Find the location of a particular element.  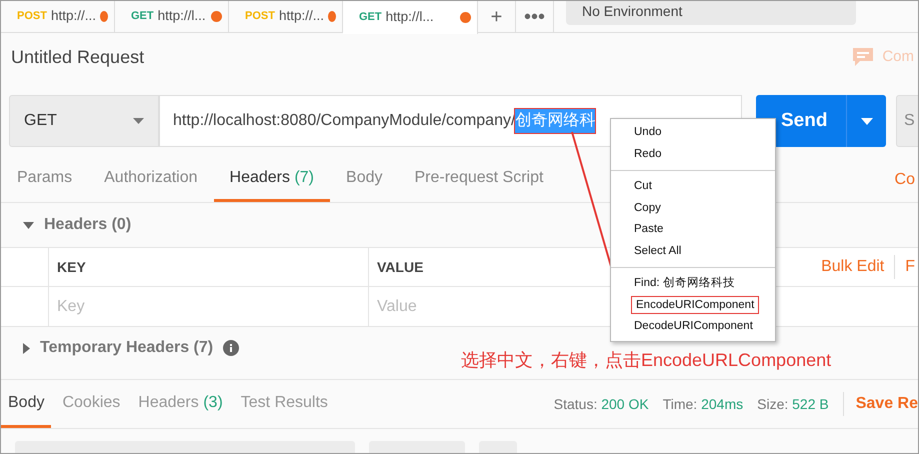

status-label: Time: is located at coordinates (680, 404).